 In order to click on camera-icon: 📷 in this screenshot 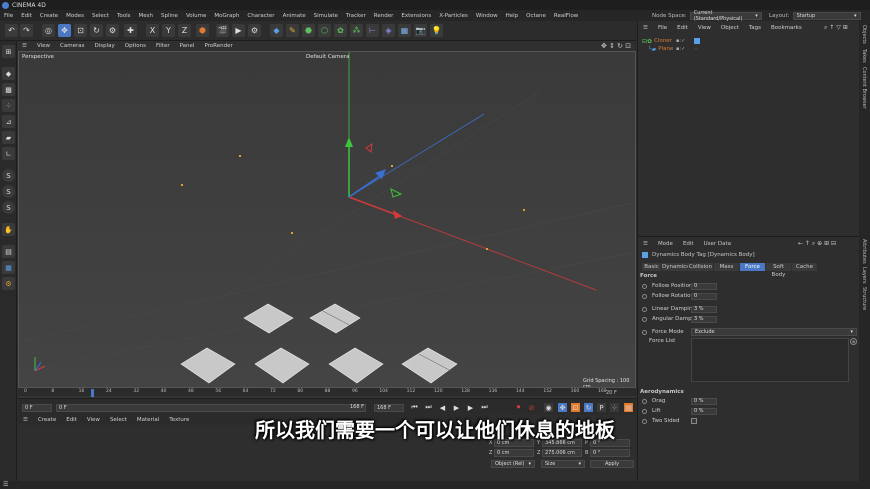, I will do `click(420, 30)`.